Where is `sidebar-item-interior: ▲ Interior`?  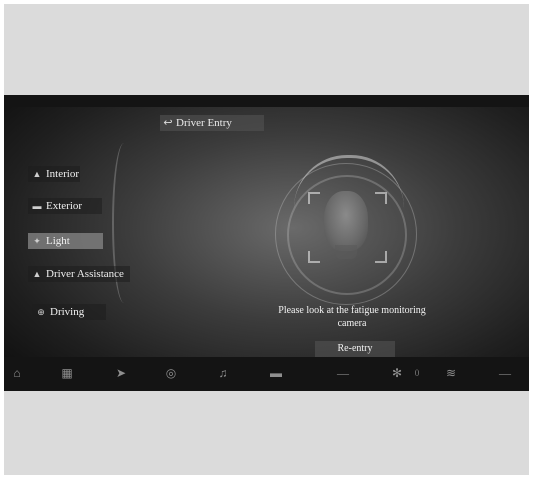
sidebar-item-interior: ▲ Interior is located at coordinates (54, 174).